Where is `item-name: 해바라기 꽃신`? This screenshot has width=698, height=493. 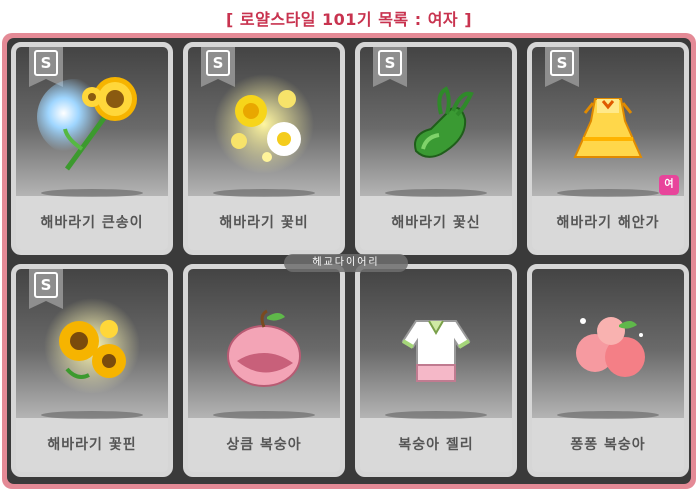
item-name: 해바라기 꽃신 is located at coordinates (436, 223).